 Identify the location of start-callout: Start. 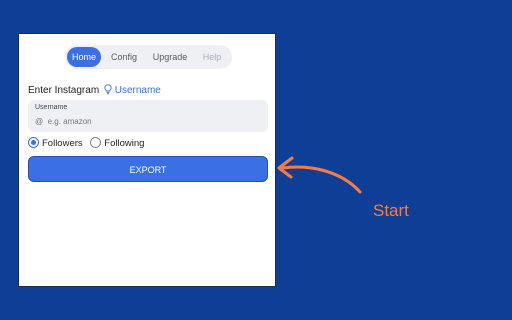
(391, 210).